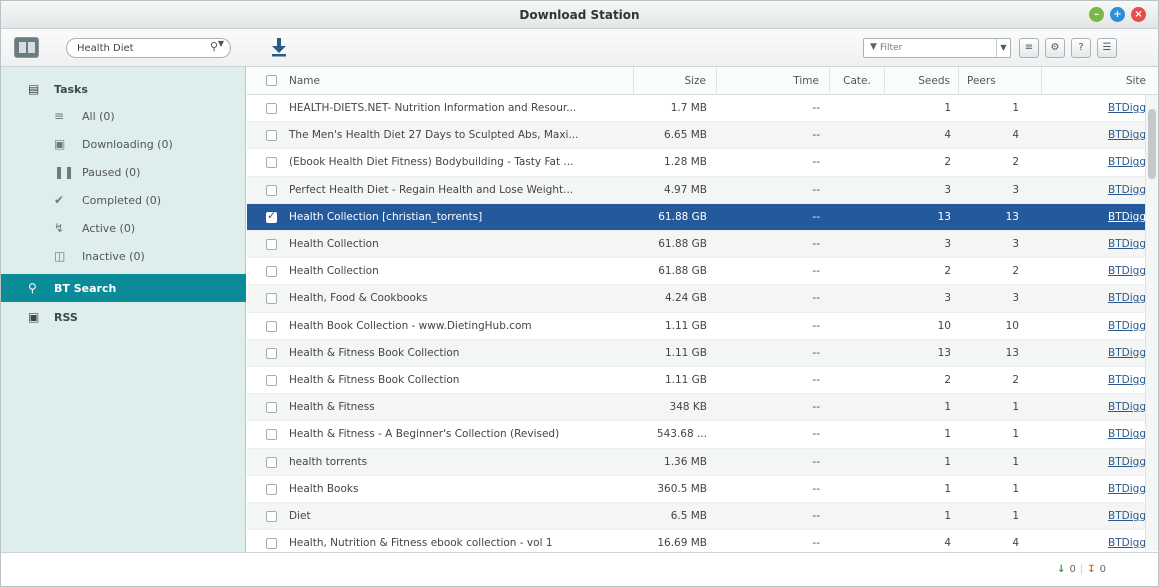 This screenshot has height=587, width=1159. What do you see at coordinates (696, 245) in the screenshot?
I see `table-row: Health Collection 61.88 GB -- 3 3 BTDigg` at bounding box center [696, 245].